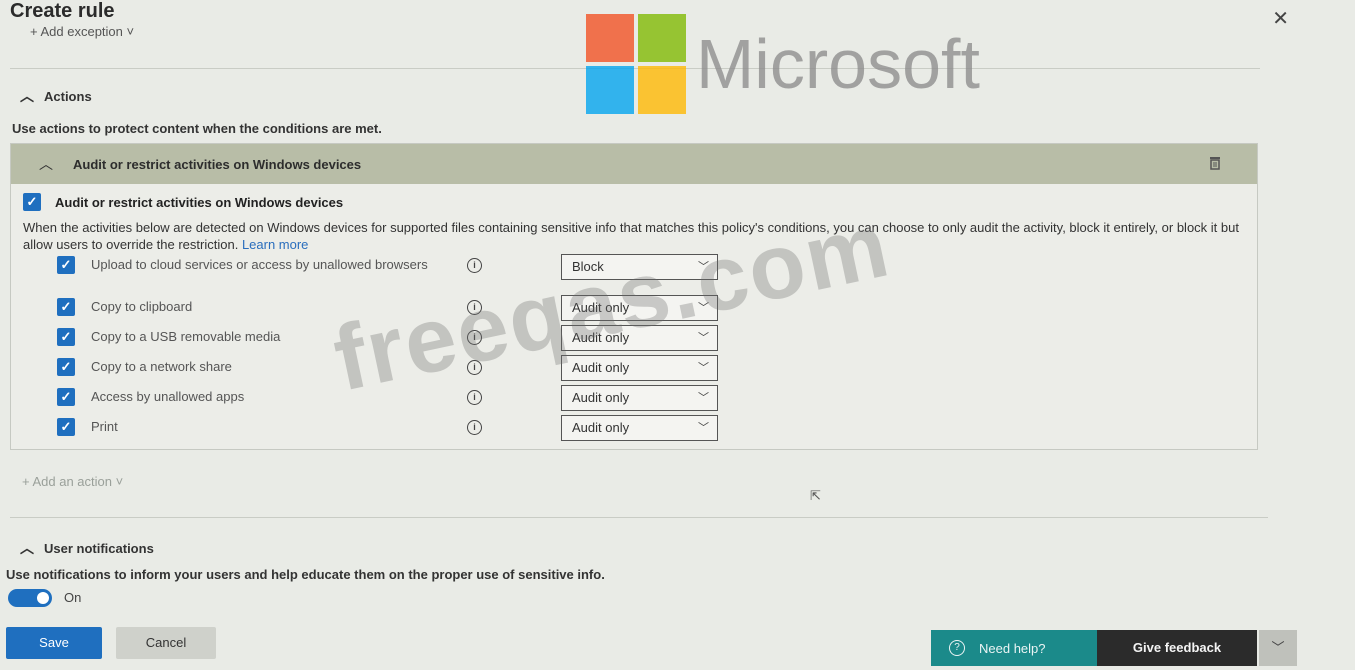 Image resolution: width=1355 pixels, height=670 pixels. I want to click on actions-section-header: ︿ Actions, so click(56, 96).